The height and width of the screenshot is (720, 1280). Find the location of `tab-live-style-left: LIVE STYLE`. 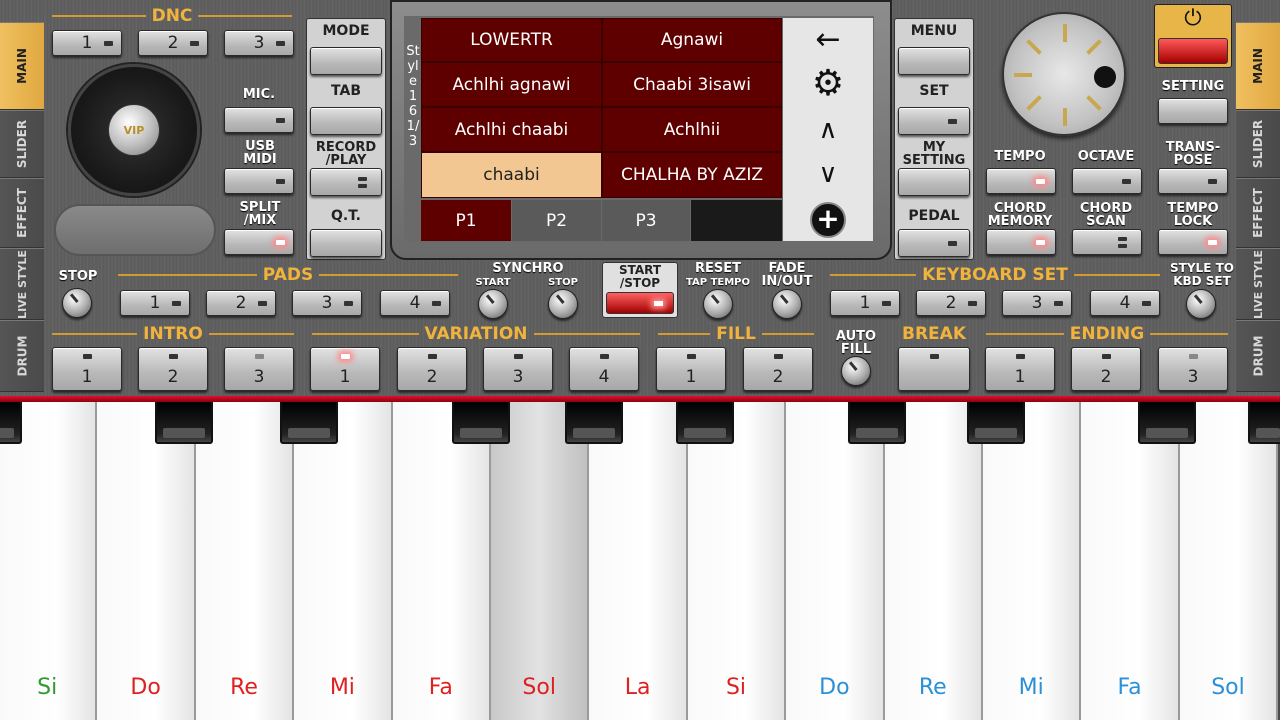

tab-live-style-left: LIVE STYLE is located at coordinates (22, 284).